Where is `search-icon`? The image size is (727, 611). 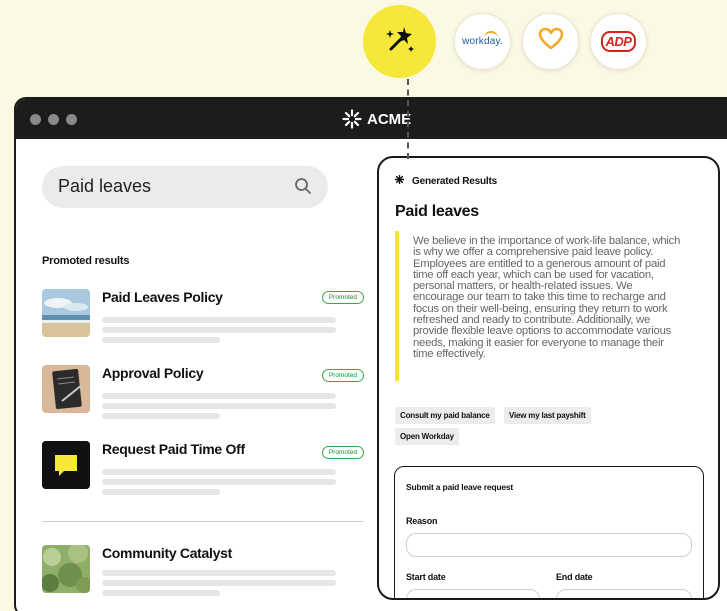 search-icon is located at coordinates (303, 188).